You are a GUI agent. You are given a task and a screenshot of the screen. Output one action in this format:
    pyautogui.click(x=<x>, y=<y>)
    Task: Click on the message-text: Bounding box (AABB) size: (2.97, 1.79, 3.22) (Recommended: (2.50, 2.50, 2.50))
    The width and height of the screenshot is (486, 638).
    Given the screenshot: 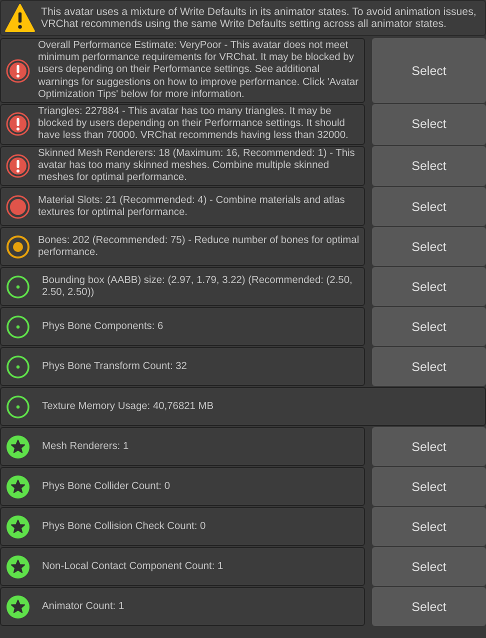 What is the action you would take?
    pyautogui.click(x=197, y=286)
    